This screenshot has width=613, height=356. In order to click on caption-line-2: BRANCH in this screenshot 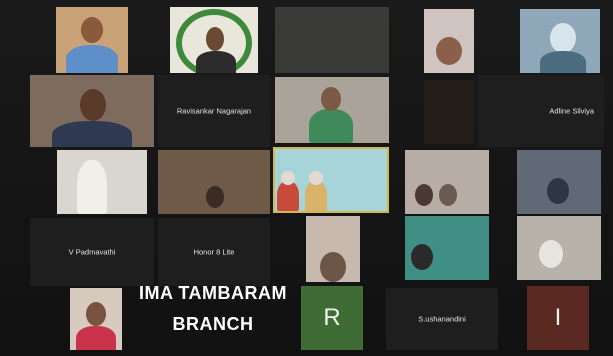, I will do `click(213, 324)`.